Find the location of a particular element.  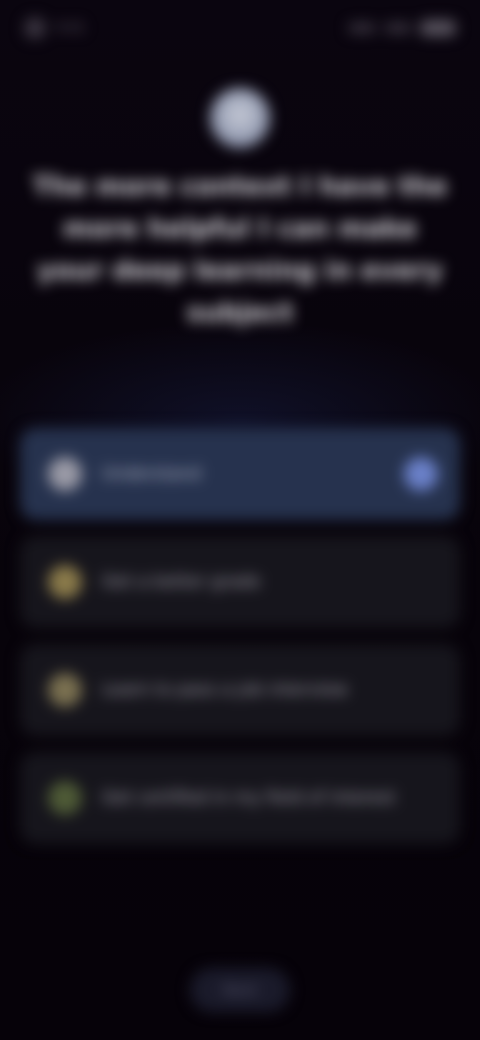

status-right is located at coordinates (402, 28).